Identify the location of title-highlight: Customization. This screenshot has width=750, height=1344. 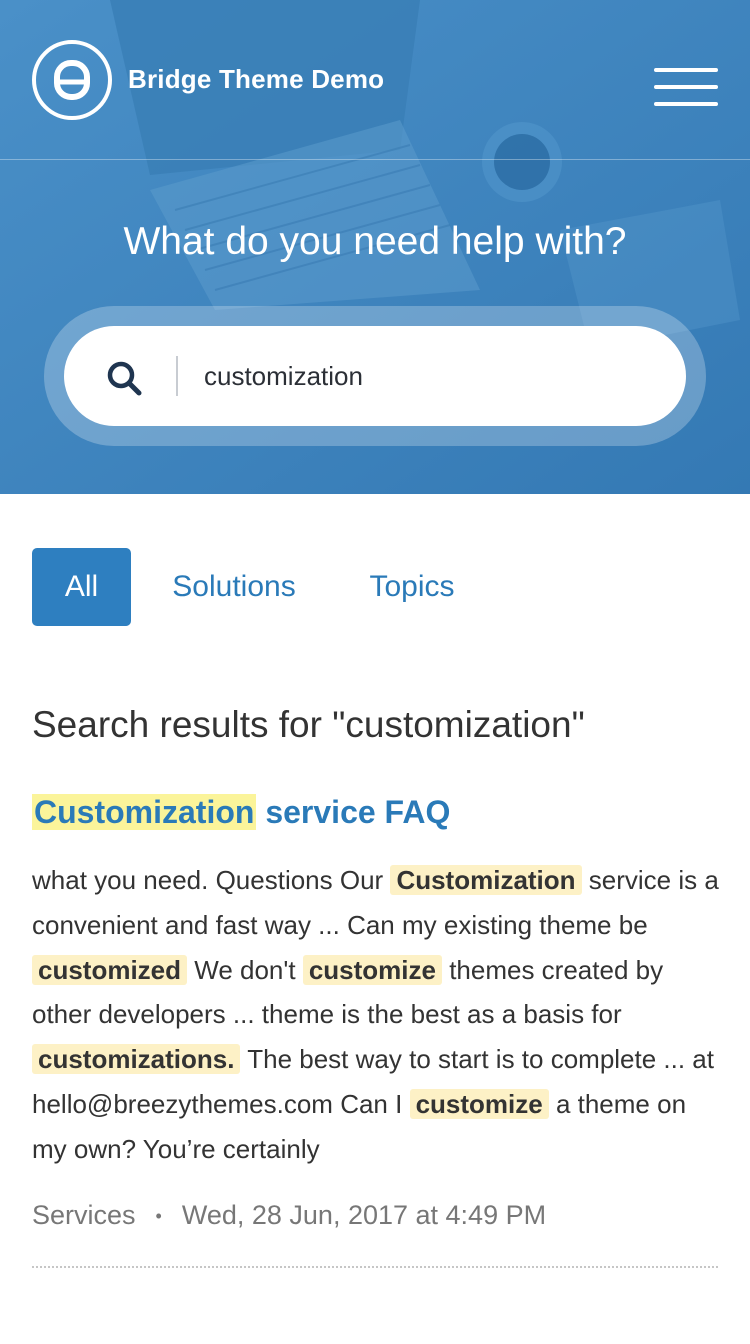
(144, 812).